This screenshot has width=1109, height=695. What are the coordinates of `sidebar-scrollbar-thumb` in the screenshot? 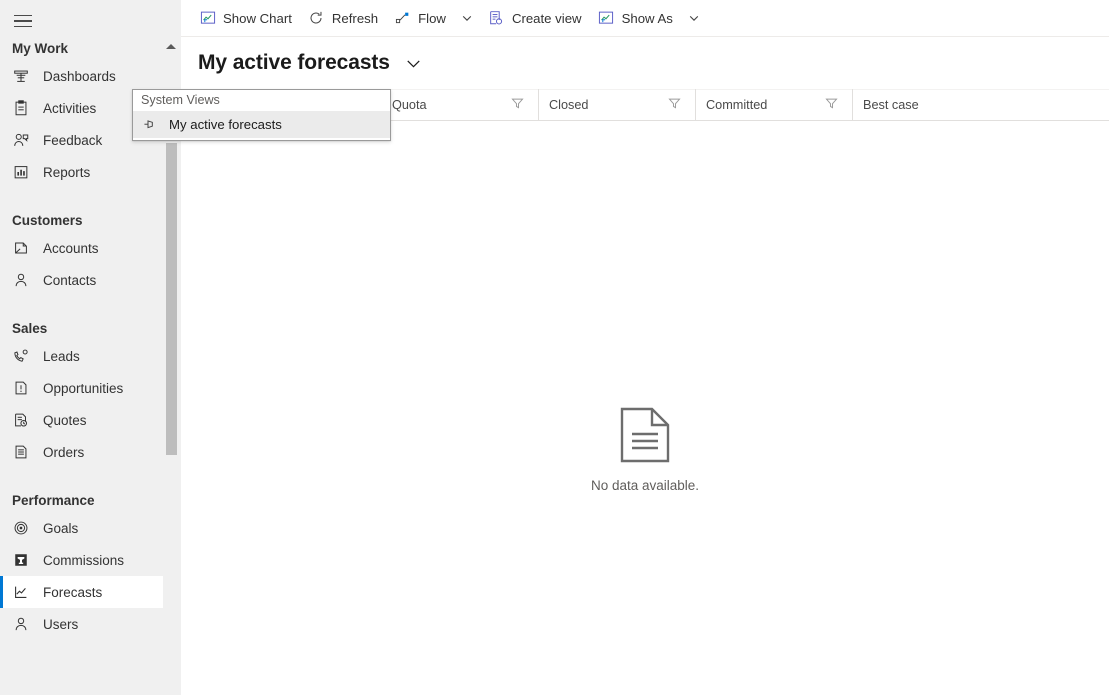 It's located at (171, 299).